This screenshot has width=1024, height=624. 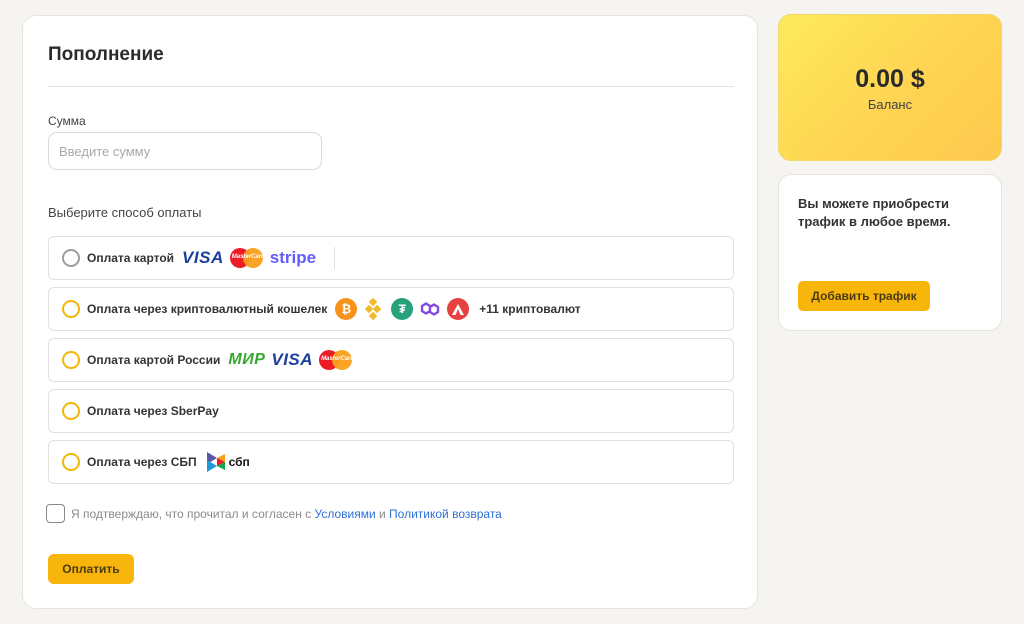 What do you see at coordinates (335, 258) in the screenshot?
I see `logo-divider` at bounding box center [335, 258].